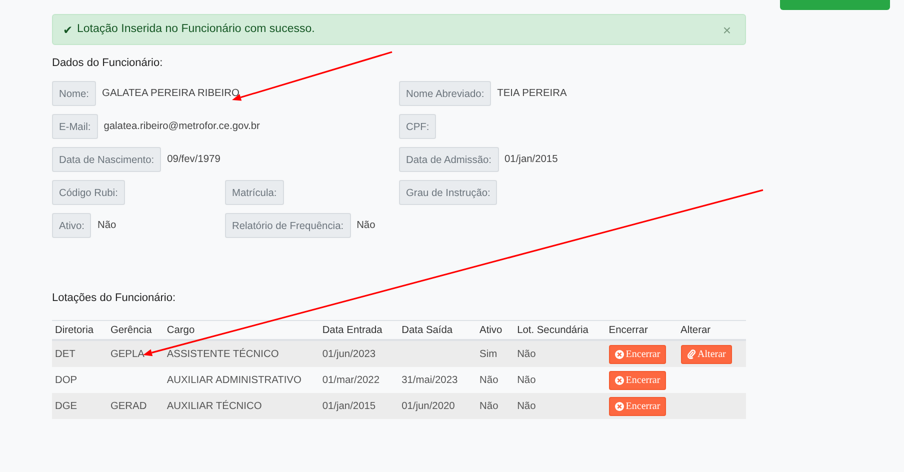 The width and height of the screenshot is (904, 472). I want to click on table-cell: GERAD, so click(135, 406).